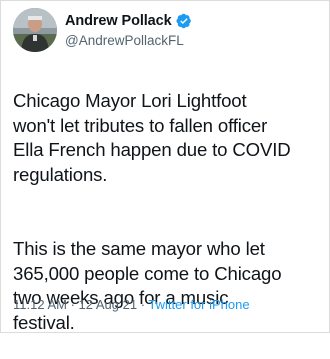 The height and width of the screenshot is (359, 330). Describe the element at coordinates (118, 21) in the screenshot. I see `display-name: Andrew Pollack` at that location.